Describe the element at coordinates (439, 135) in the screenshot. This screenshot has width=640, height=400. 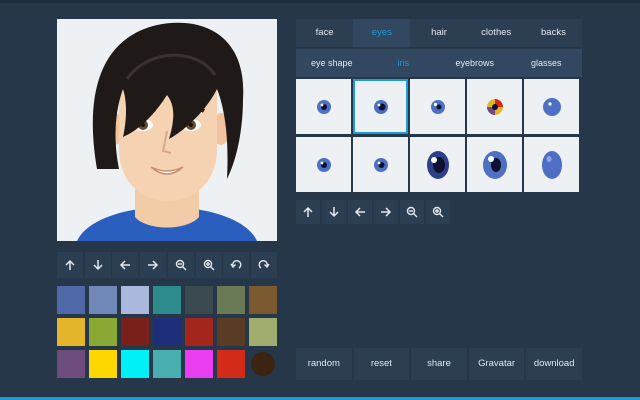
I see `iris-options` at that location.